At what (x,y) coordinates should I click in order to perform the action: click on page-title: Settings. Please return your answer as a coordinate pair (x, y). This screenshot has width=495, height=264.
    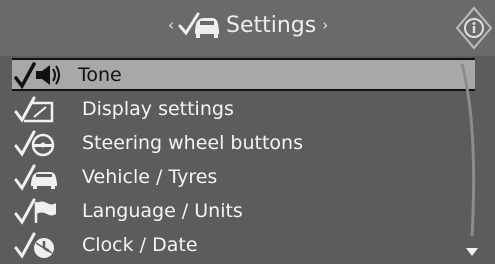
    Looking at the image, I should click on (271, 25).